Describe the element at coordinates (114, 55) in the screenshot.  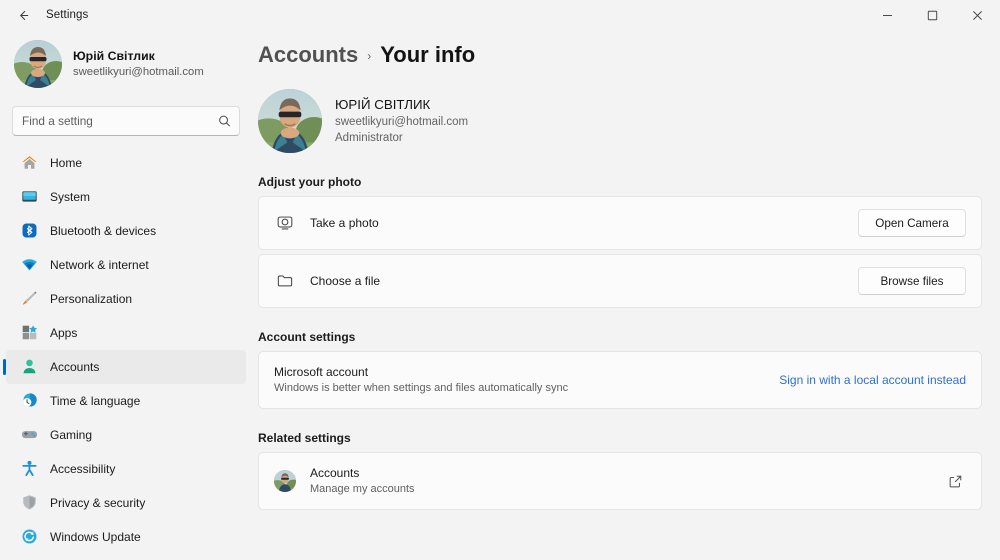
I see `sidebar-account-name: Юрій Світлик` at that location.